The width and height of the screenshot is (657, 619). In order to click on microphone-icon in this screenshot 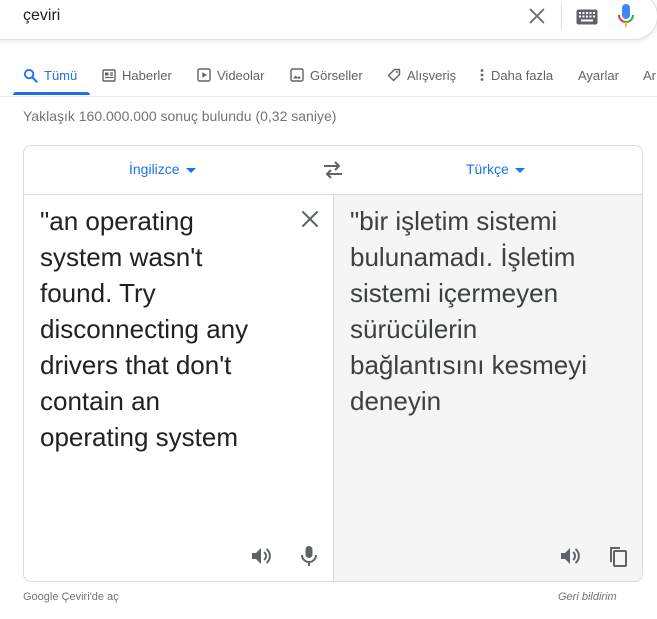, I will do `click(309, 556)`.